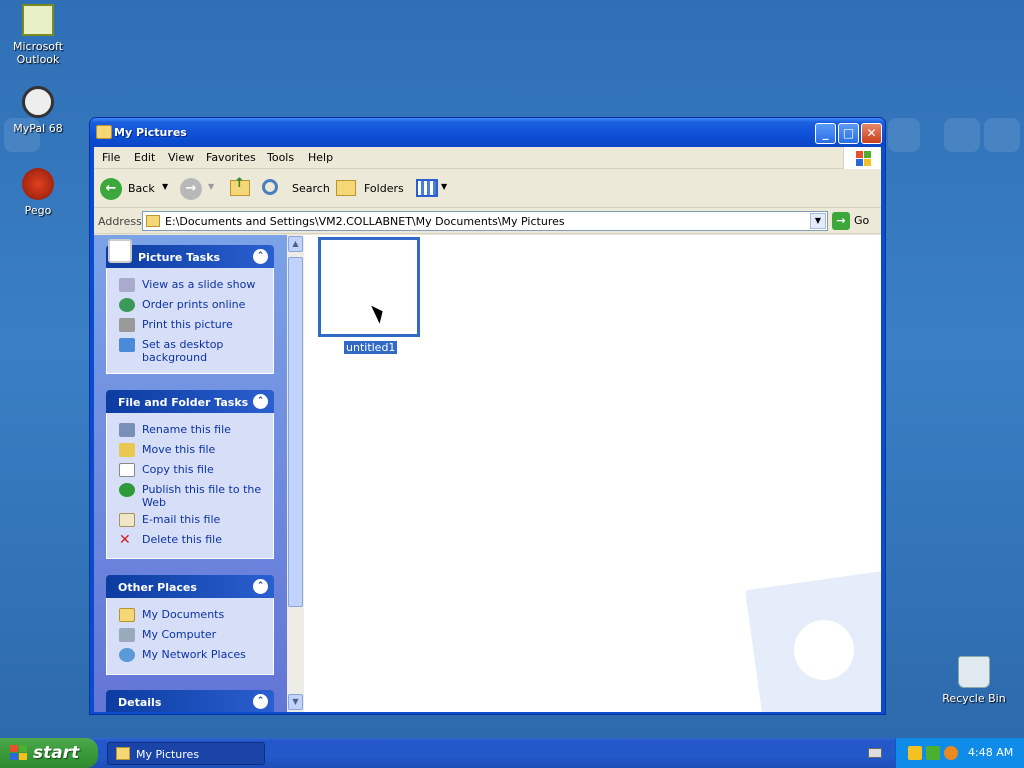 This screenshot has width=1024, height=768. What do you see at coordinates (369, 287) in the screenshot?
I see `file-thumbnail` at bounding box center [369, 287].